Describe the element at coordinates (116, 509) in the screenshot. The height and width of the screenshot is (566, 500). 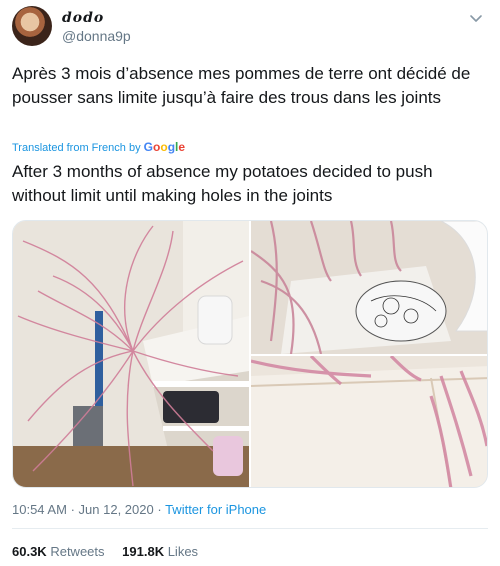
I see `tweet-date: Jun 12, 2020` at that location.